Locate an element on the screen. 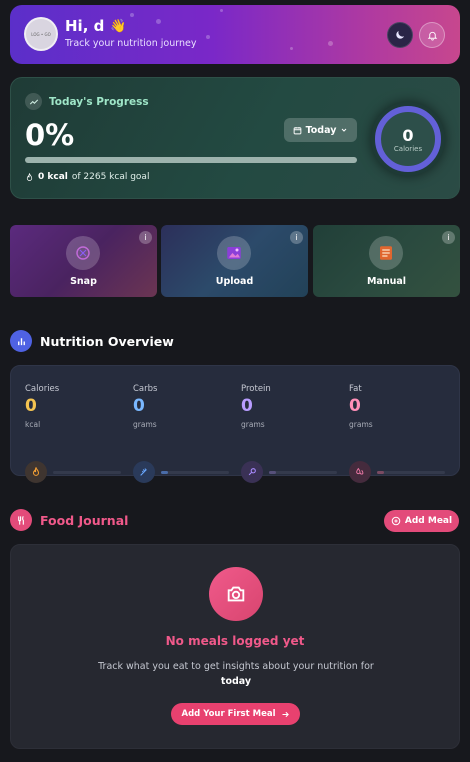 Image resolution: width=470 pixels, height=762 pixels. nutrient-label: Protein is located at coordinates (256, 389).